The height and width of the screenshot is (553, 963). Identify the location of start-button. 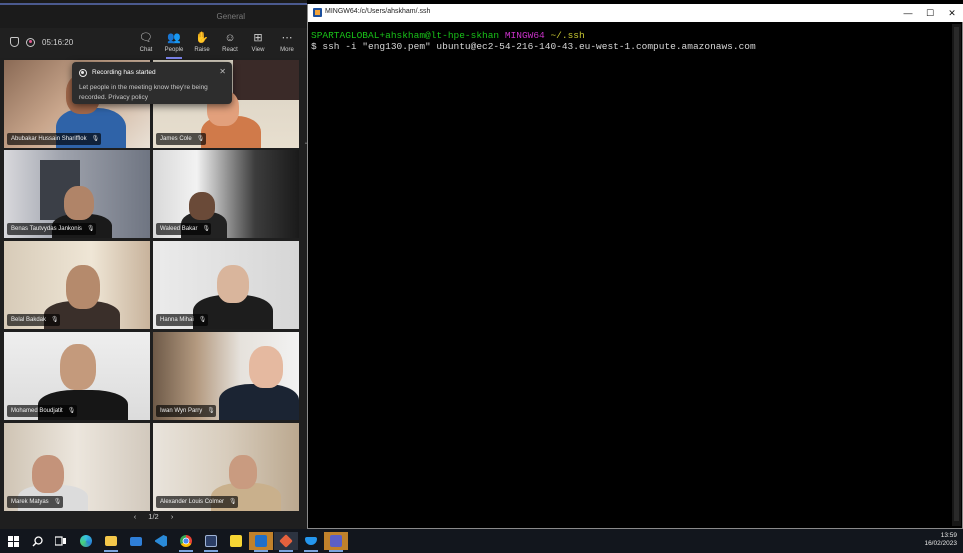
(13, 541).